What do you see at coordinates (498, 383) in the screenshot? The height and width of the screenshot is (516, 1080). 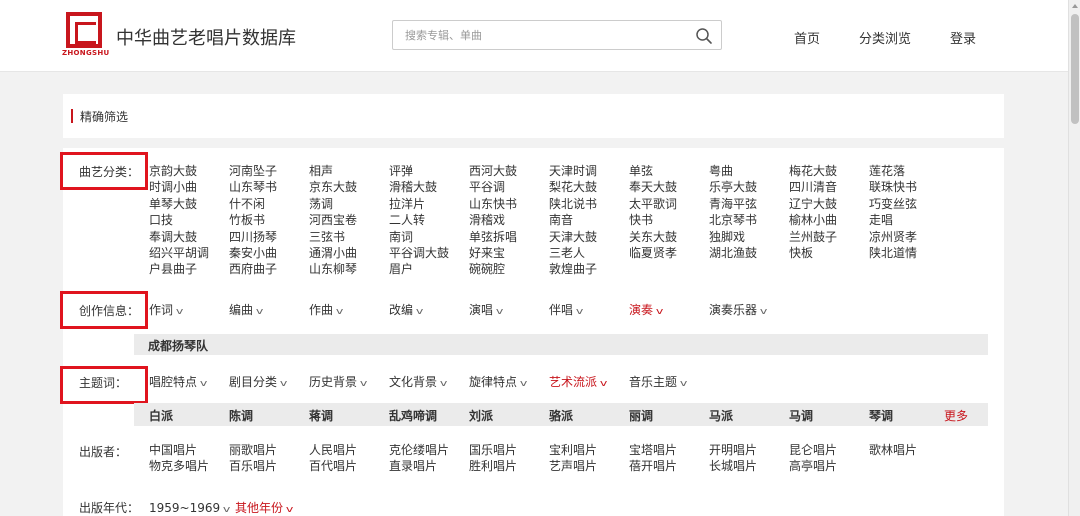 I see `theme-filter-dropdown: 旋律特点 v` at bounding box center [498, 383].